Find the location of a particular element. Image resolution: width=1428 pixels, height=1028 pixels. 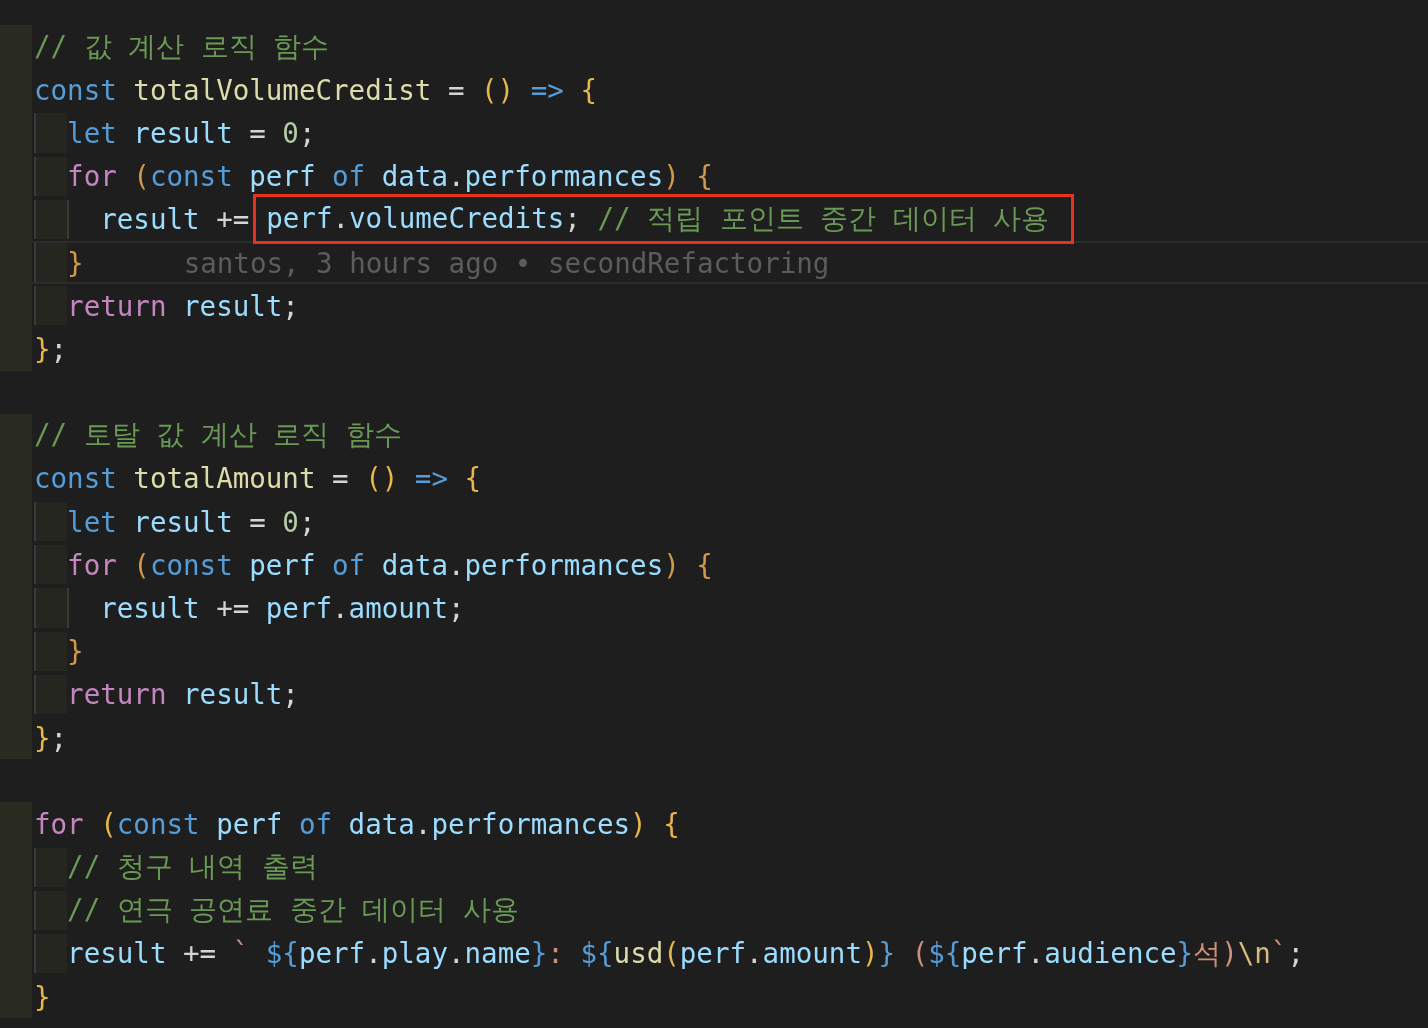

code-line: // 연극 공연료 중간 데이터 사용 is located at coordinates (293, 910).